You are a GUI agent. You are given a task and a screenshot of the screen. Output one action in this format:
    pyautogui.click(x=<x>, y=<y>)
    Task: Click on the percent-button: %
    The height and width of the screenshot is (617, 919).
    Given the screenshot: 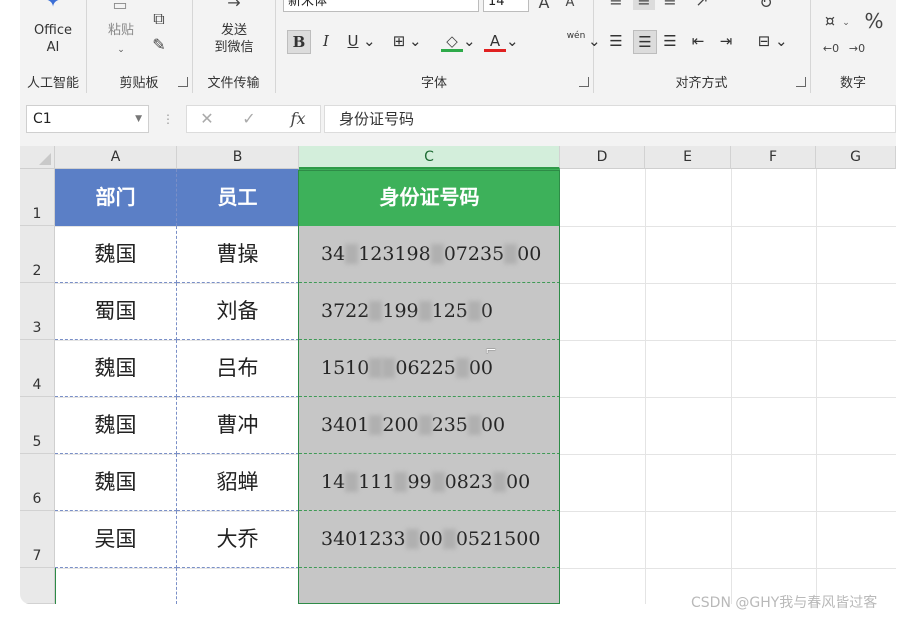 What is the action you would take?
    pyautogui.click(x=874, y=21)
    